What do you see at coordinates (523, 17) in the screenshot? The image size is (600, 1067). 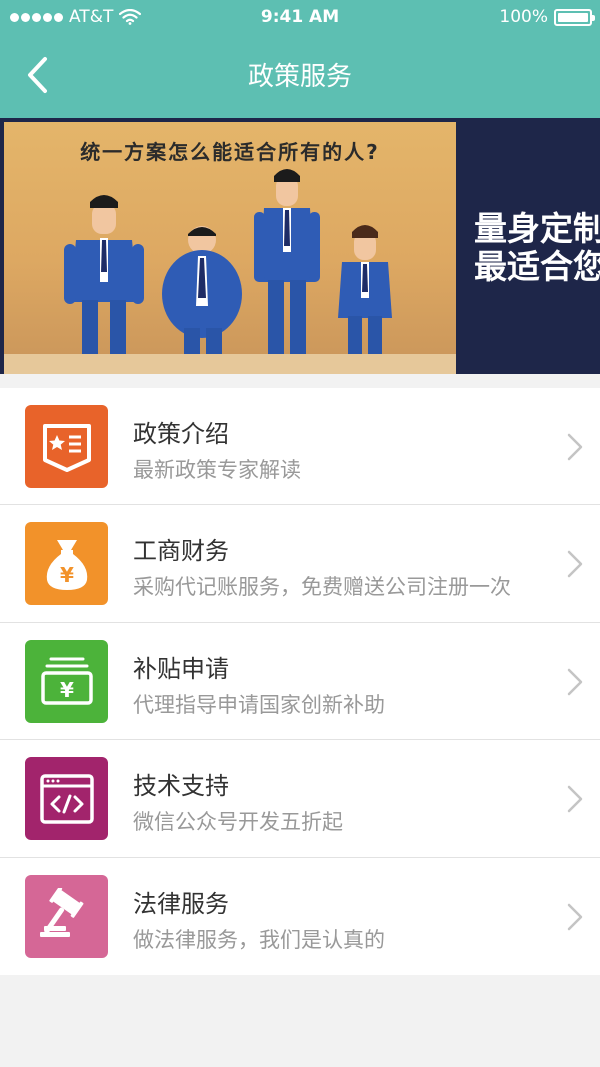 I see `battery-percent: 100%` at bounding box center [523, 17].